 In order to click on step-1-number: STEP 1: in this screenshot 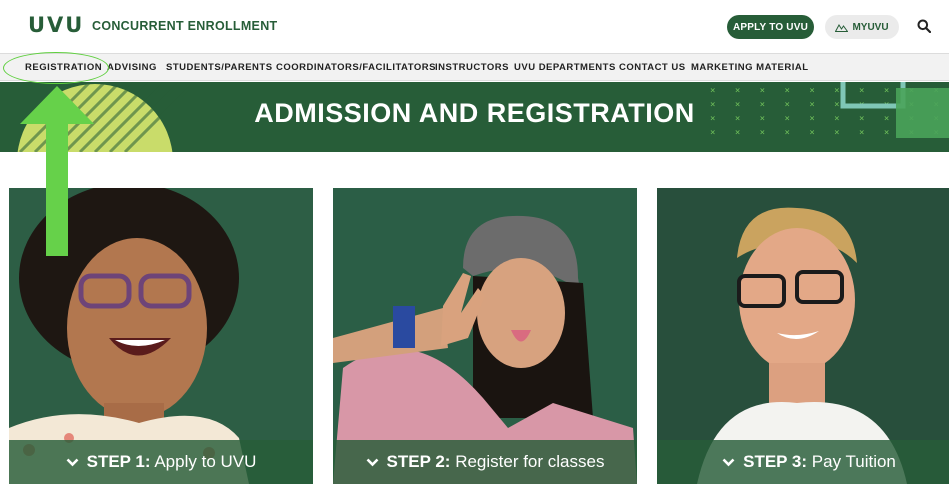, I will do `click(118, 461)`.